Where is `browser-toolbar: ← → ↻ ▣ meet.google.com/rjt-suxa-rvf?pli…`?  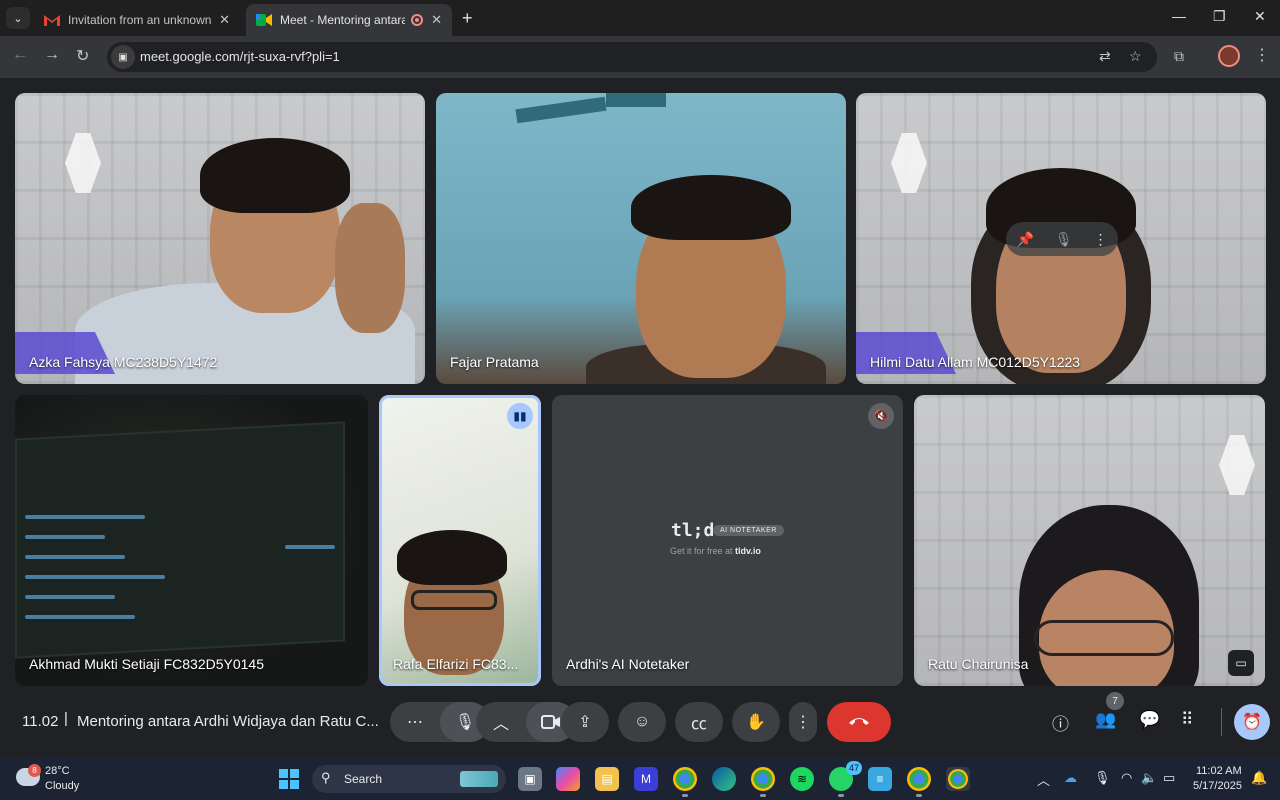 browser-toolbar: ← → ↻ ▣ meet.google.com/rjt-suxa-rvf?pli… is located at coordinates (640, 57).